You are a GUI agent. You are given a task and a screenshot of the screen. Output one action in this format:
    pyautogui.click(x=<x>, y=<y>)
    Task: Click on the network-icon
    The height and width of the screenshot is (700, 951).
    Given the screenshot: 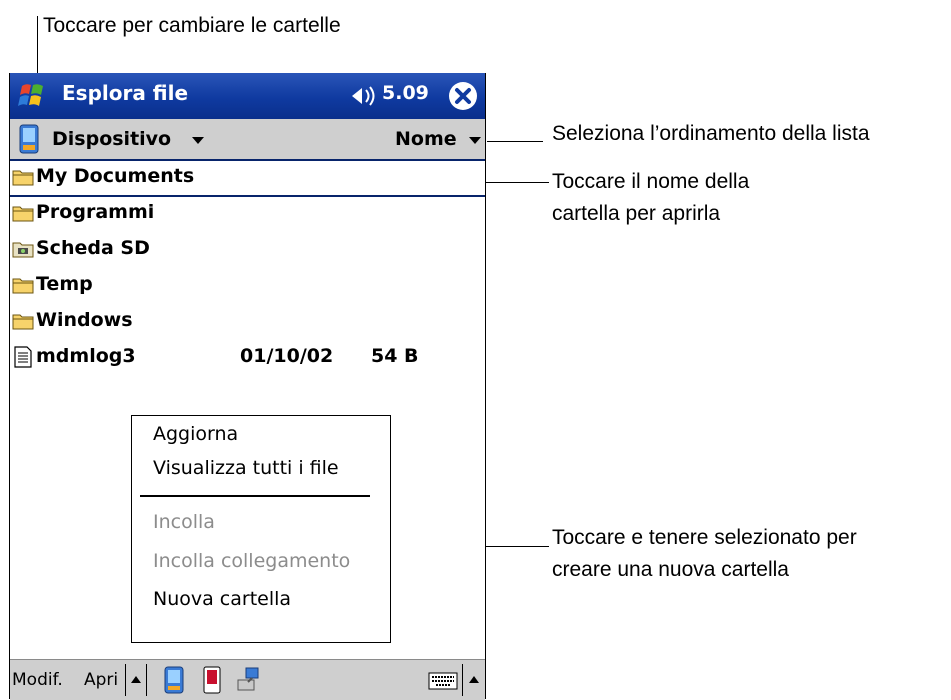 What is the action you would take?
    pyautogui.click(x=248, y=680)
    